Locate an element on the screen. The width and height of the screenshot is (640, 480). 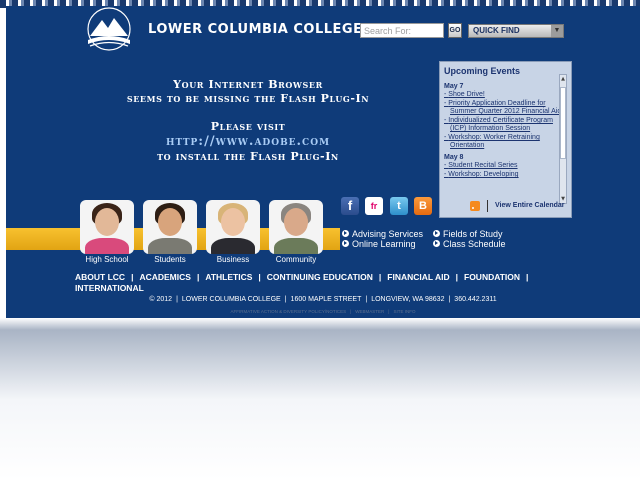
footer-street: 1600 MAPLE STREET is located at coordinates (326, 299).